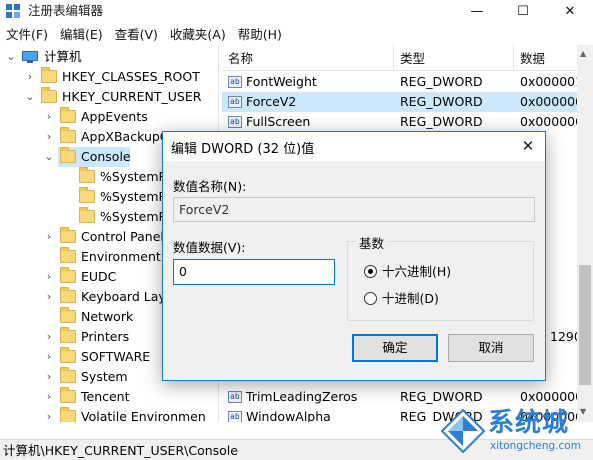 The height and width of the screenshot is (460, 593). What do you see at coordinates (136, 35) in the screenshot?
I see `menu-view: 查看(V)` at bounding box center [136, 35].